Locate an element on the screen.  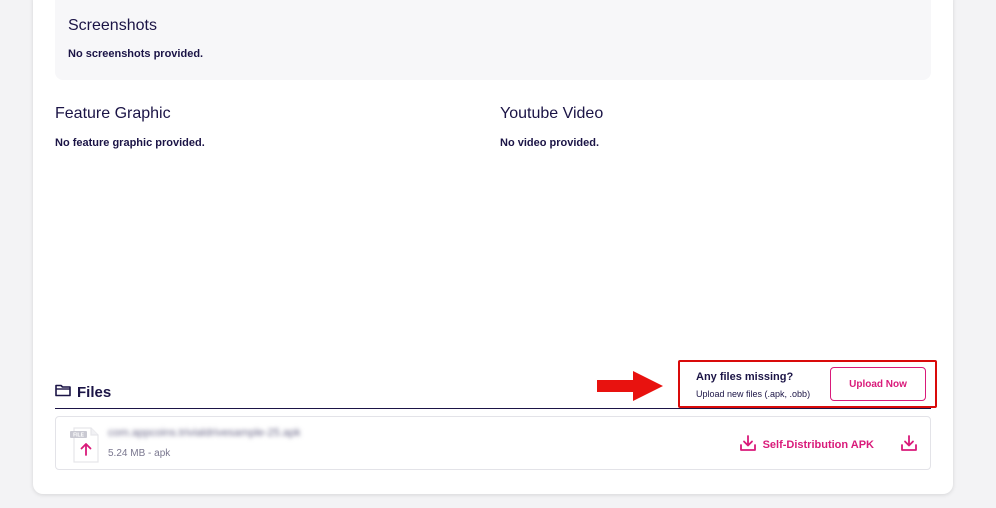
files-heading: Files is located at coordinates (83, 392).